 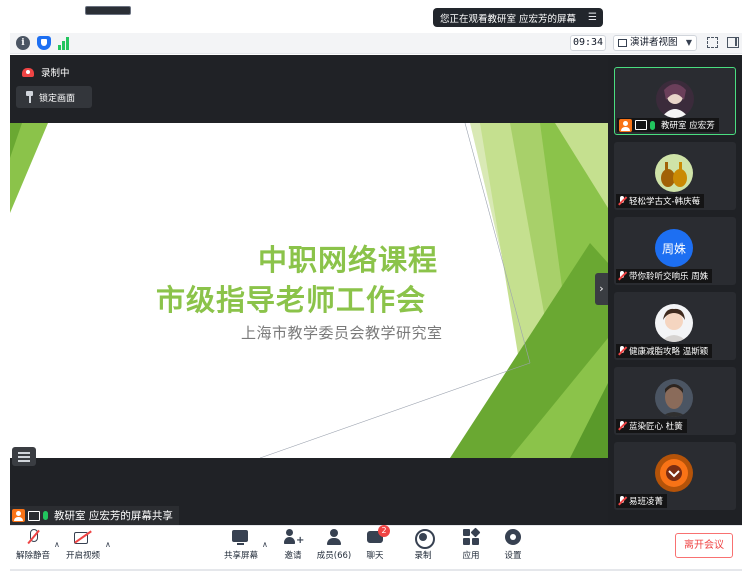 I want to click on participant-tile: 蓝染匠心 杜簧, so click(x=675, y=401).